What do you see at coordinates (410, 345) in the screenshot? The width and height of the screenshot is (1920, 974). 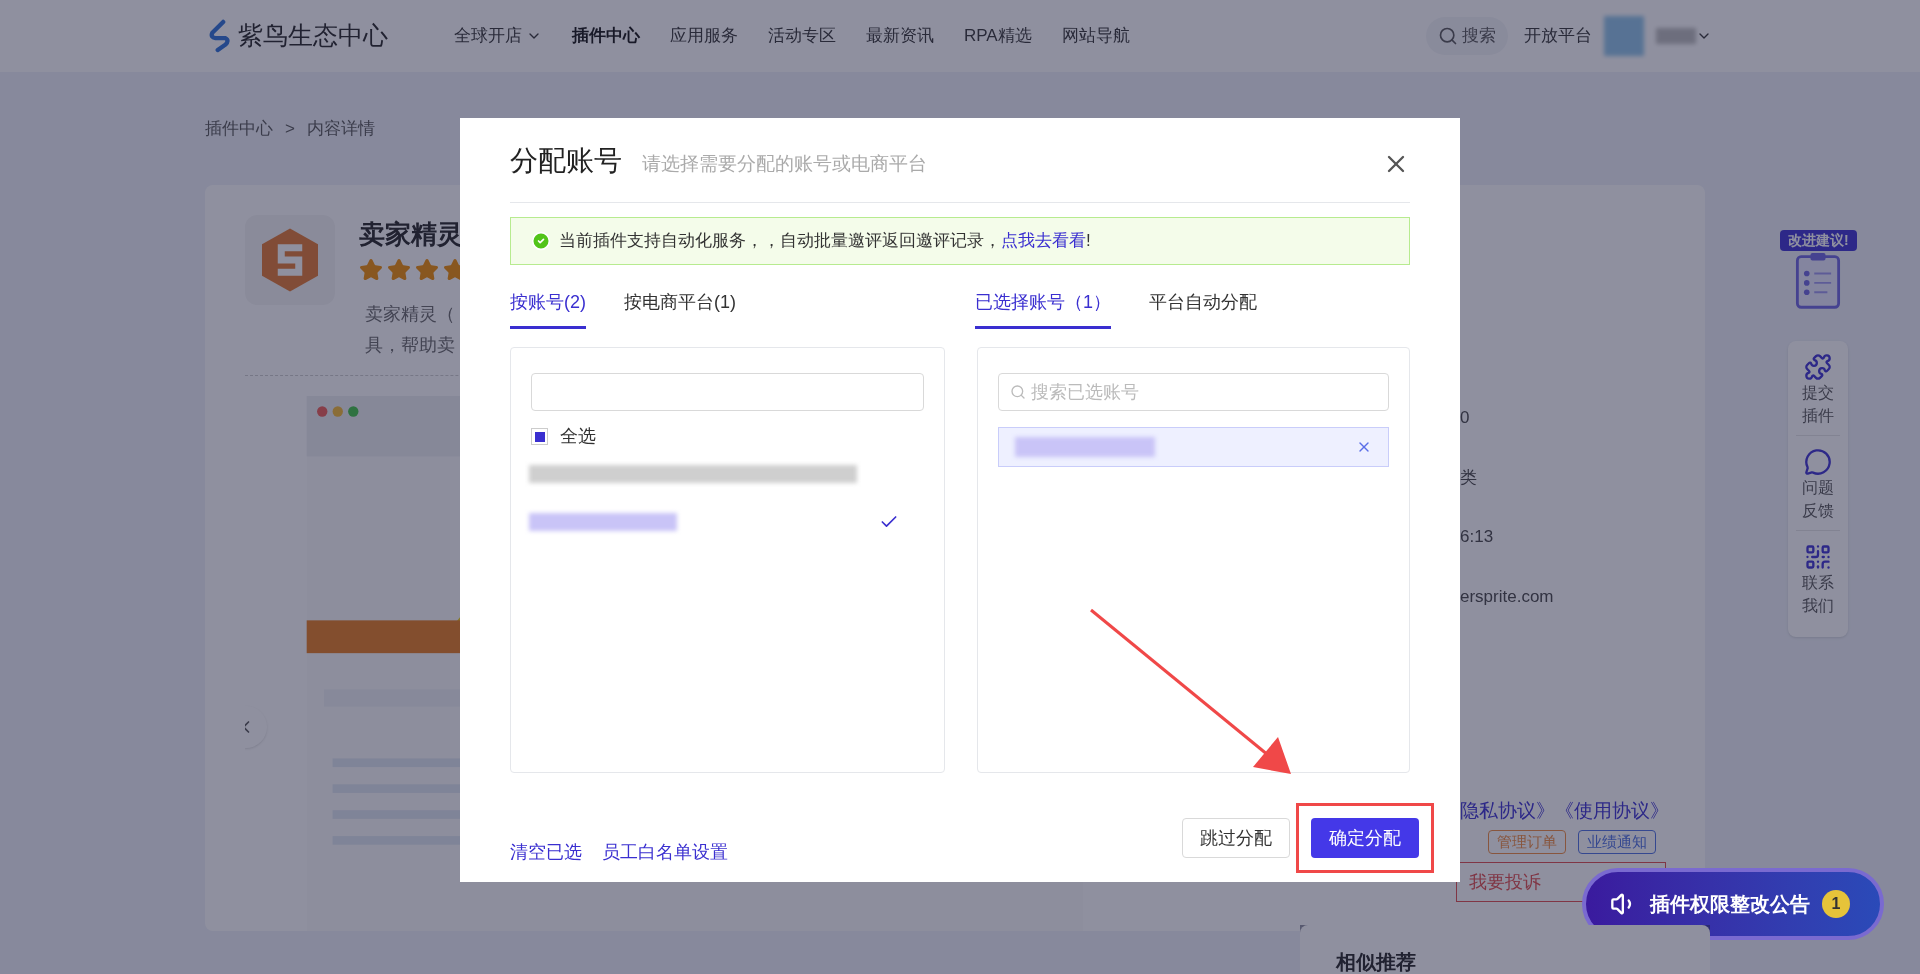 I see `plugin-description: 具，帮助卖` at bounding box center [410, 345].